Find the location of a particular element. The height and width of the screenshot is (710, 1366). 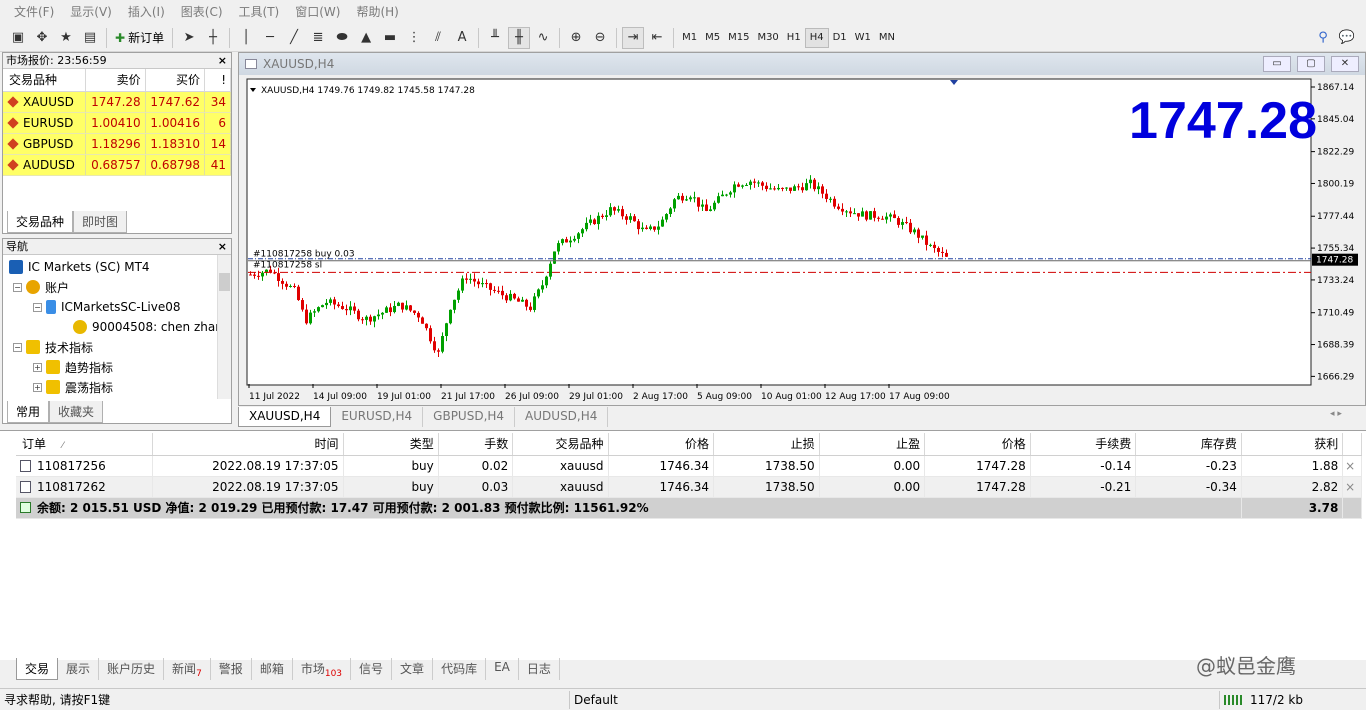

column-header: 手数 is located at coordinates (476, 444).